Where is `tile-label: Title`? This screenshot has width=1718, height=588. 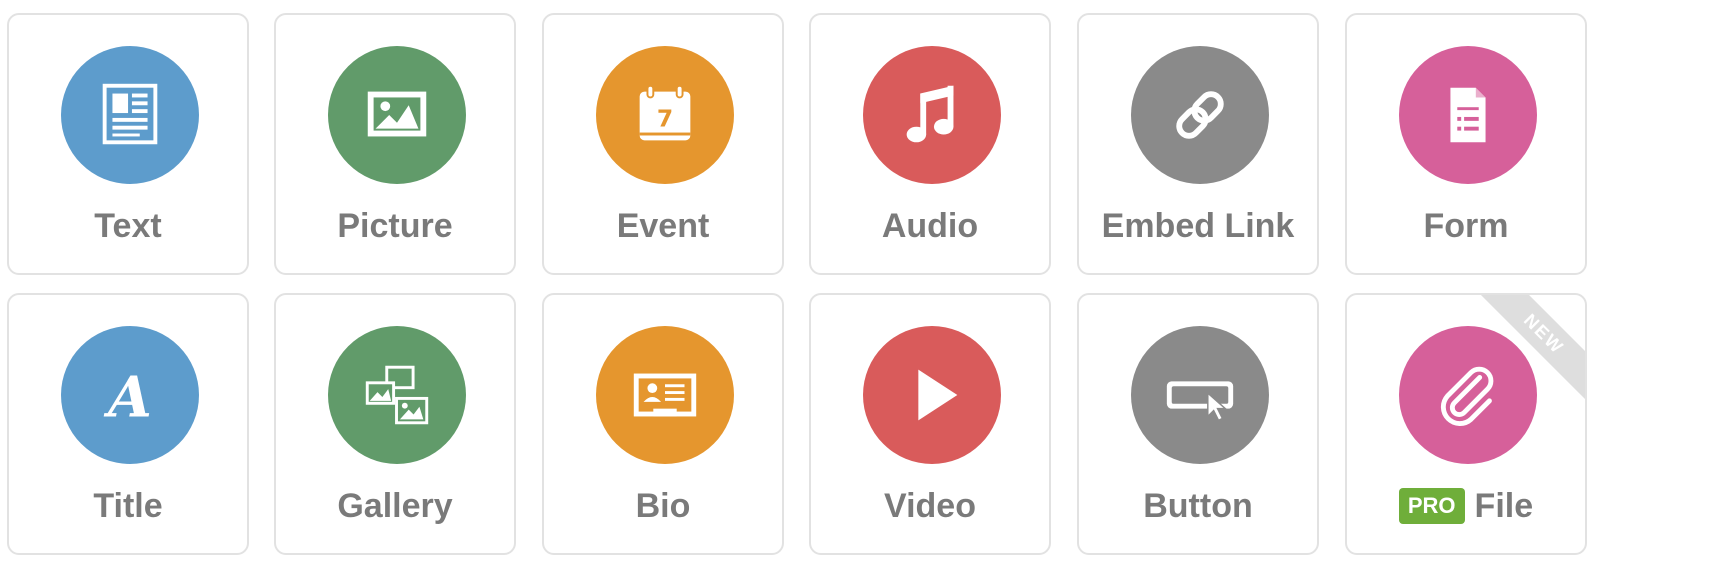 tile-label: Title is located at coordinates (128, 506).